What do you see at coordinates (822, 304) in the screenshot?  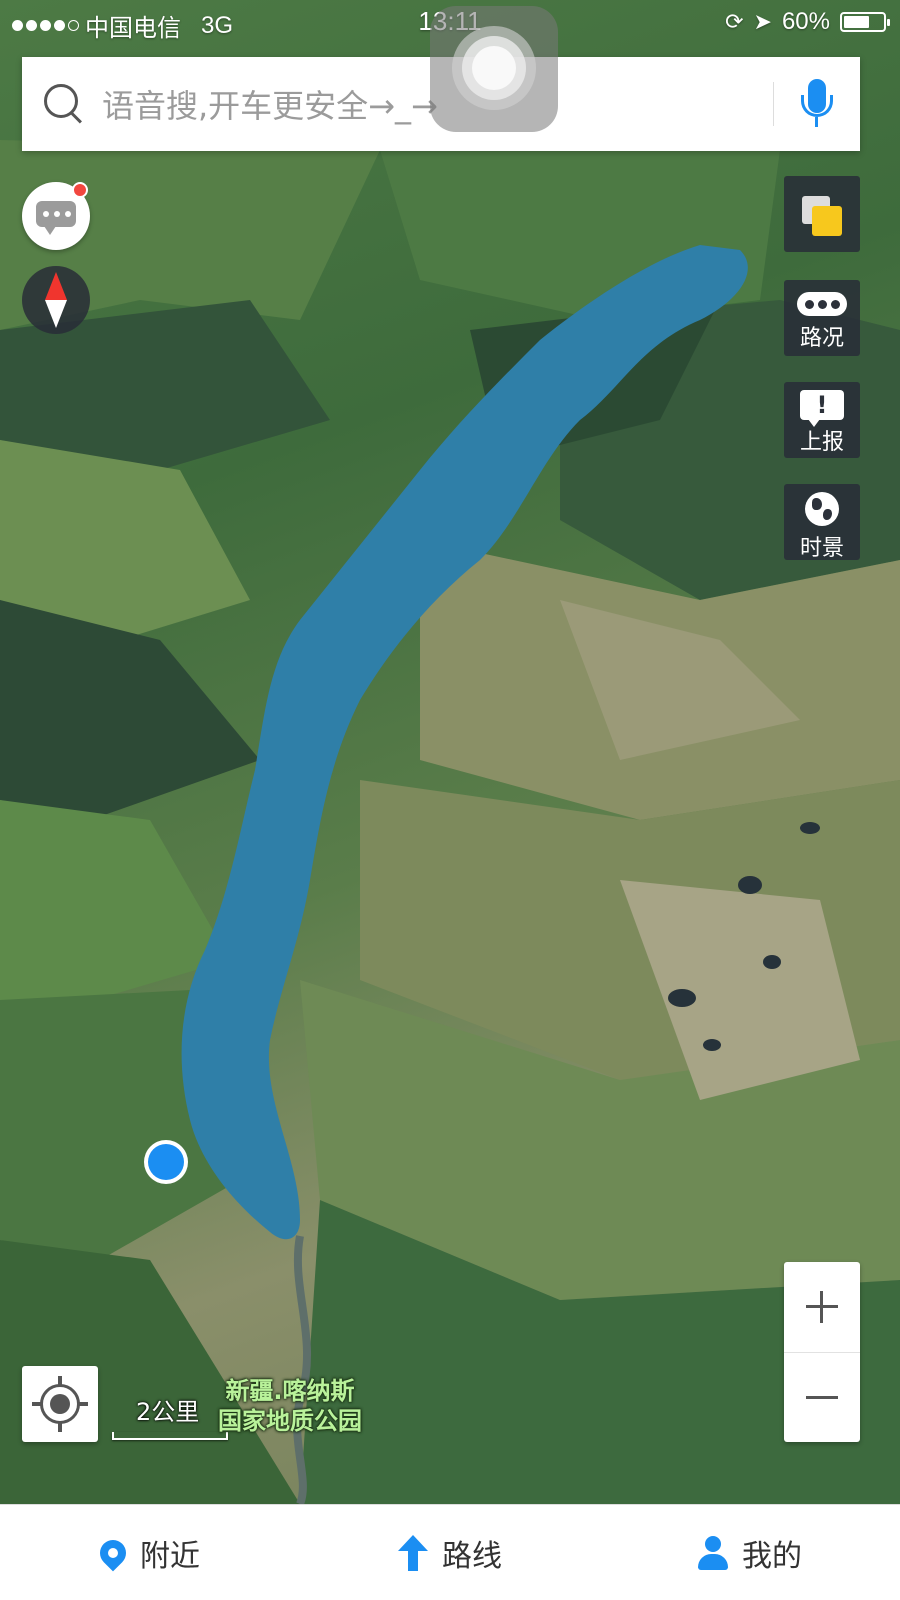 I see `traffic-icon` at bounding box center [822, 304].